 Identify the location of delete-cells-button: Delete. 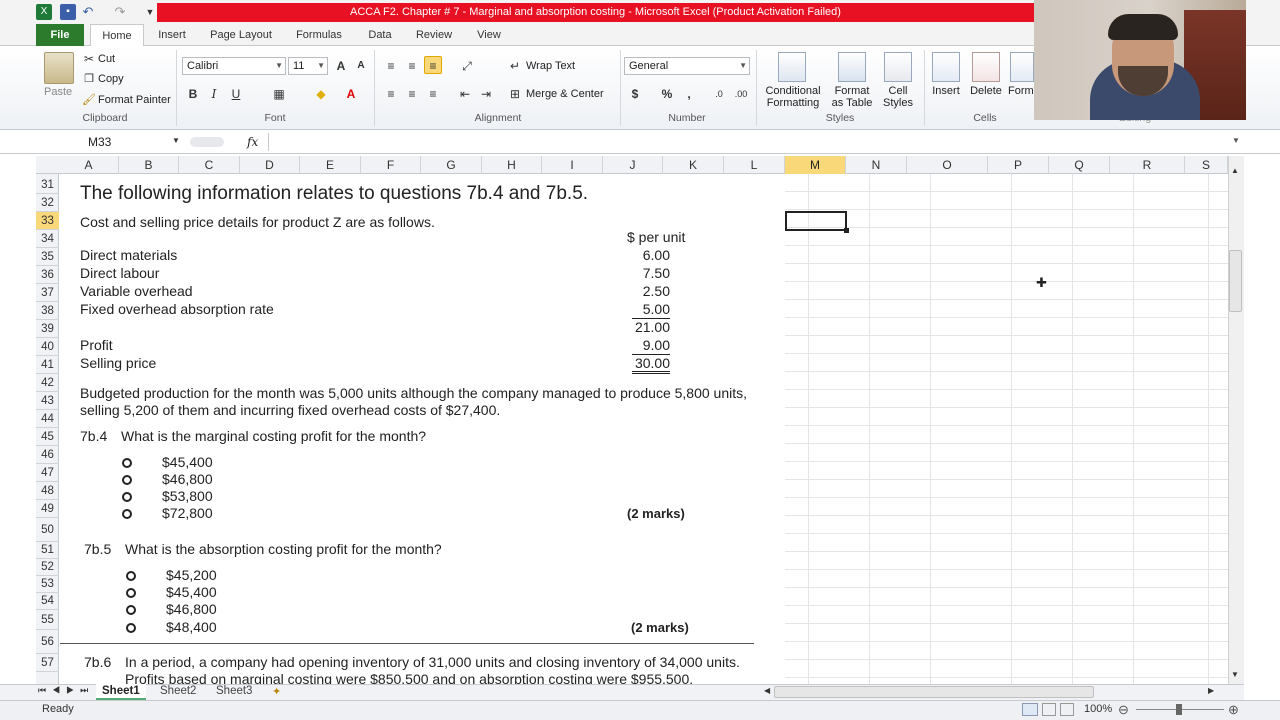
(986, 91).